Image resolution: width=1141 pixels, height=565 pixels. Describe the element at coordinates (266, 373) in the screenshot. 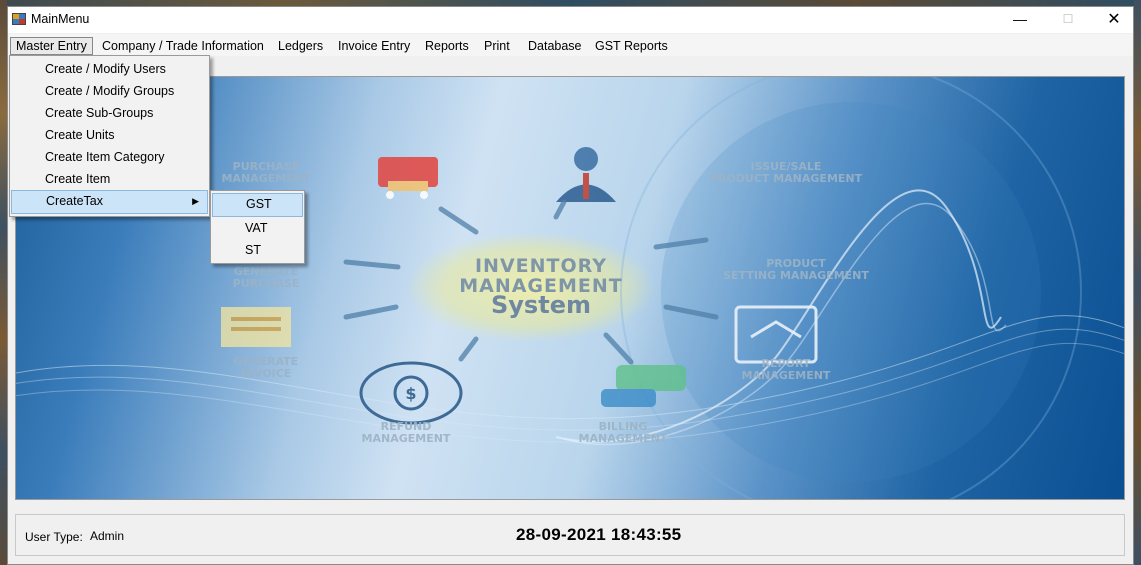

I see `bg-label: INVOICE` at that location.